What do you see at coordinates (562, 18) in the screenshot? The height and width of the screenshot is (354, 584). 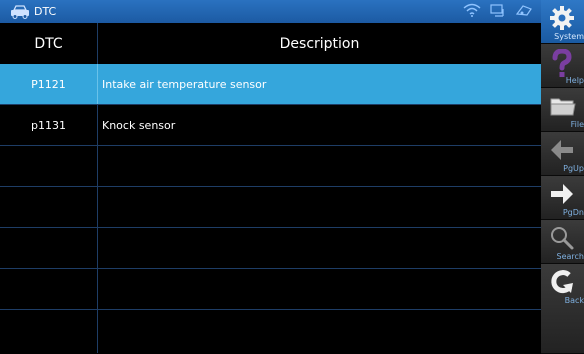 I see `gear-icon` at bounding box center [562, 18].